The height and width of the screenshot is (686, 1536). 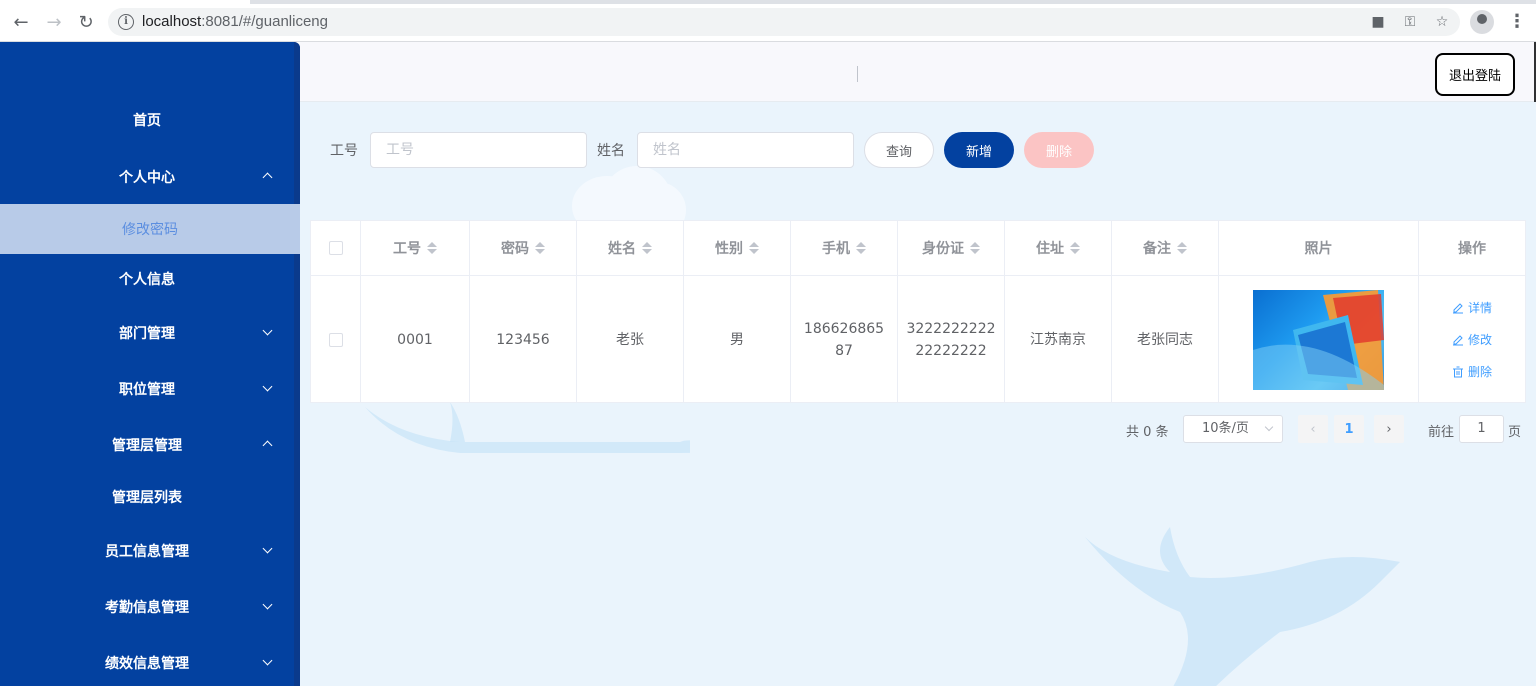 What do you see at coordinates (1349, 429) in the screenshot?
I see `page-number: 1` at bounding box center [1349, 429].